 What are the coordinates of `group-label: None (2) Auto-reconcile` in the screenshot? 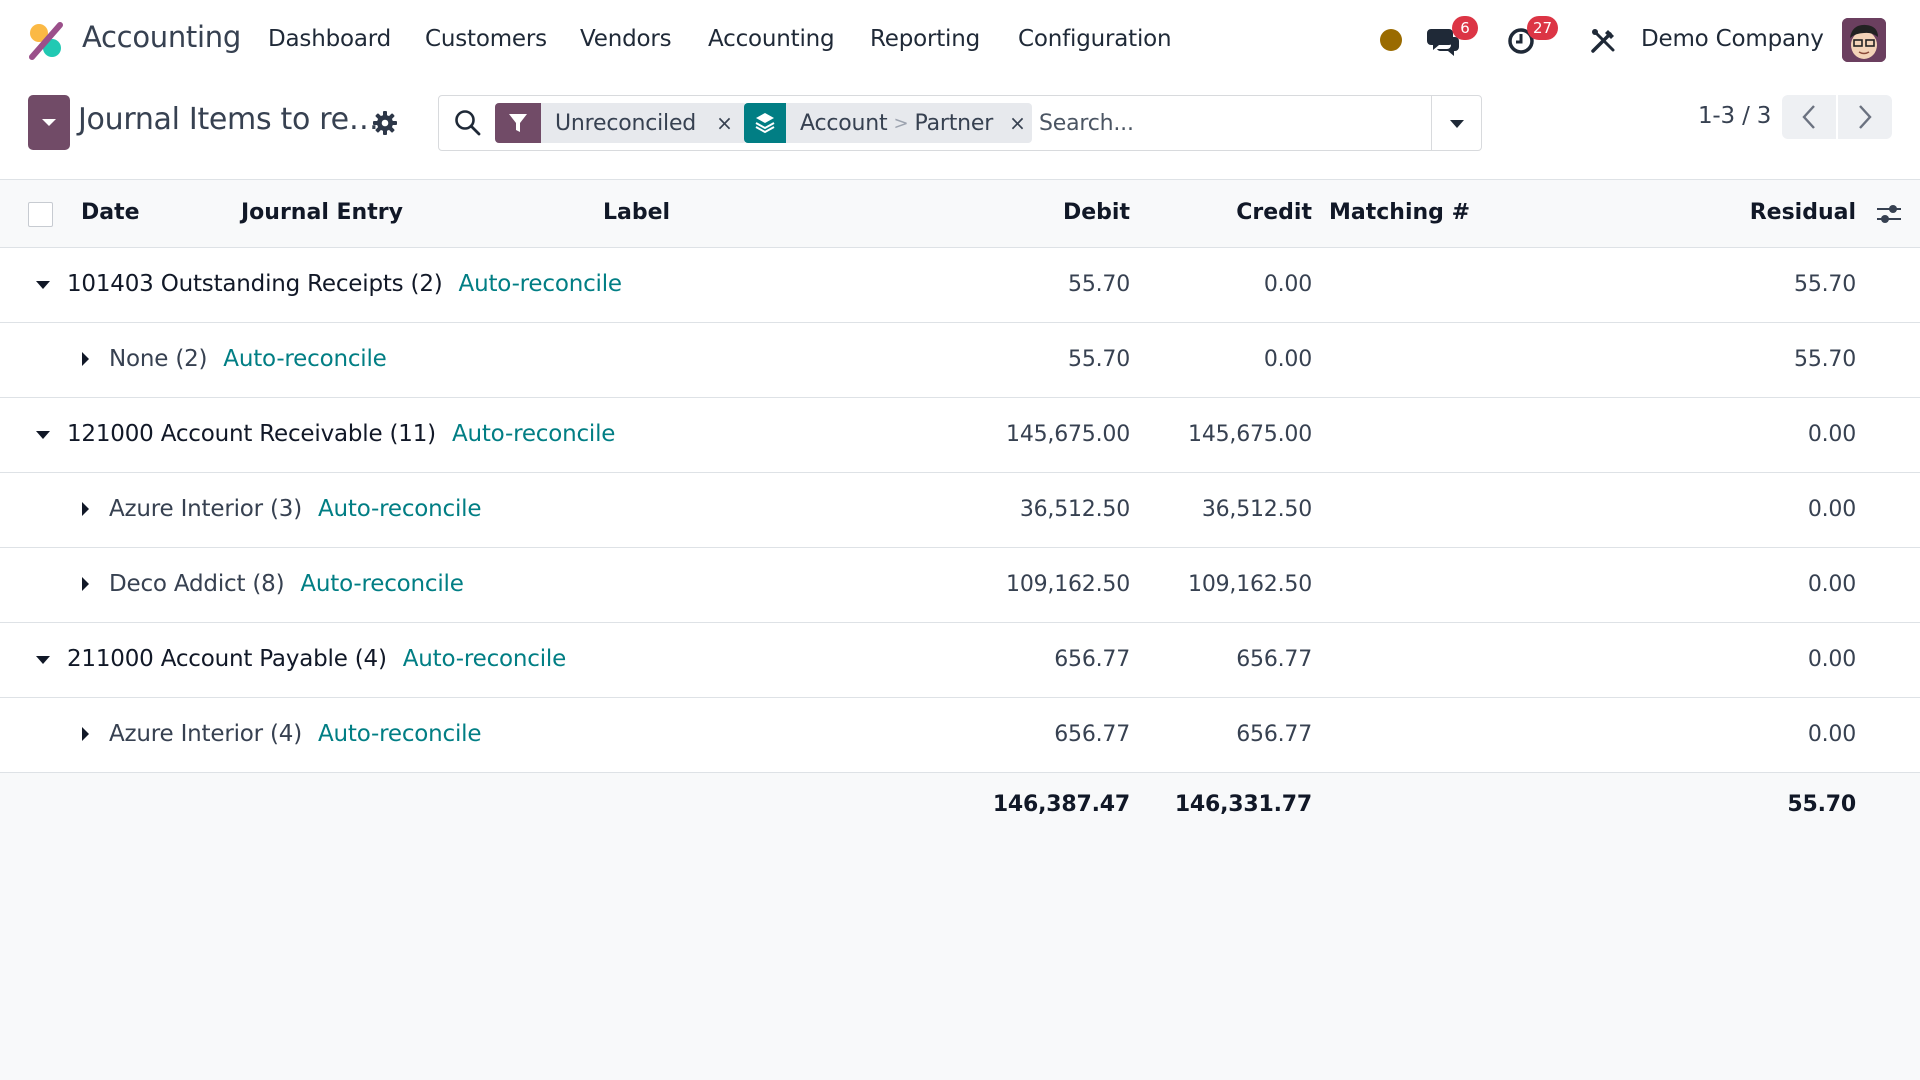 It's located at (248, 359).